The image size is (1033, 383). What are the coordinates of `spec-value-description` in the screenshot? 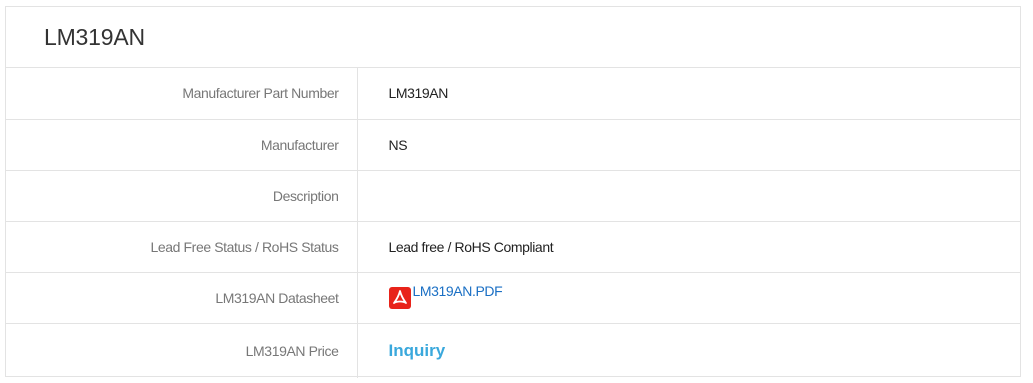 It's located at (688, 196).